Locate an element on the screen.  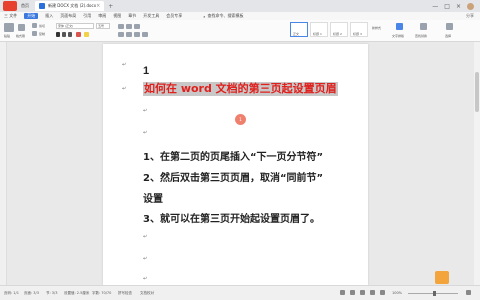
document-title: 如何在 word 文档的第三页起设置页眉 is located at coordinates (240, 89).